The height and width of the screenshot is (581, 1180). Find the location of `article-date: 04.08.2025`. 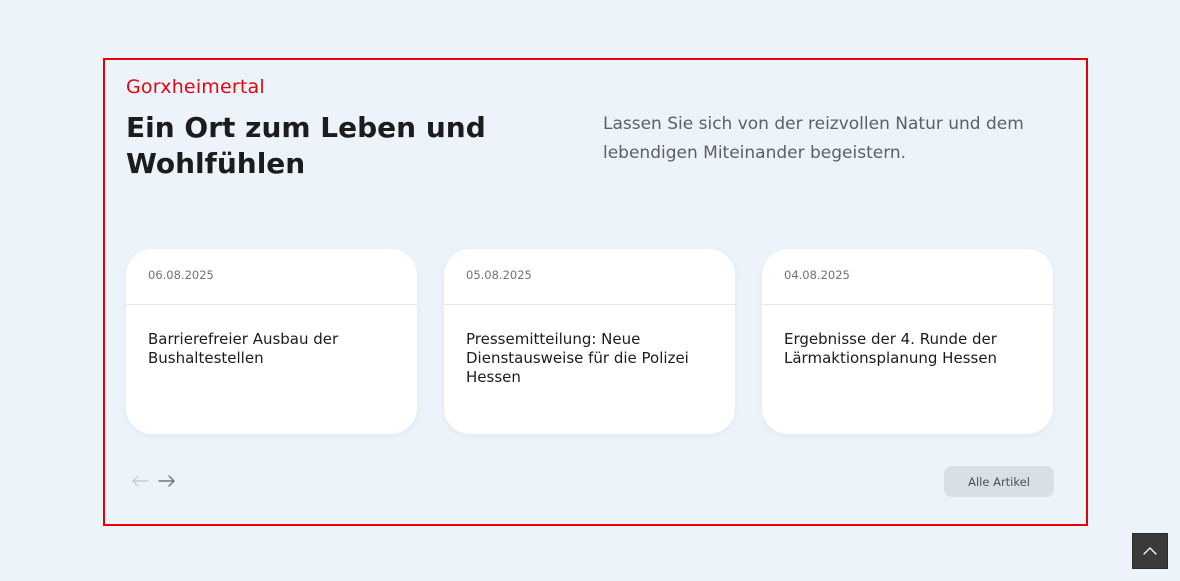

article-date: 04.08.2025 is located at coordinates (817, 275).